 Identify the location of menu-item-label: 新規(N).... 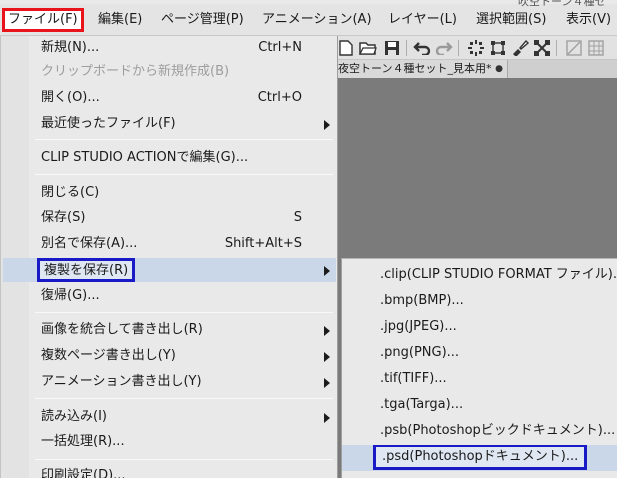
(70, 47).